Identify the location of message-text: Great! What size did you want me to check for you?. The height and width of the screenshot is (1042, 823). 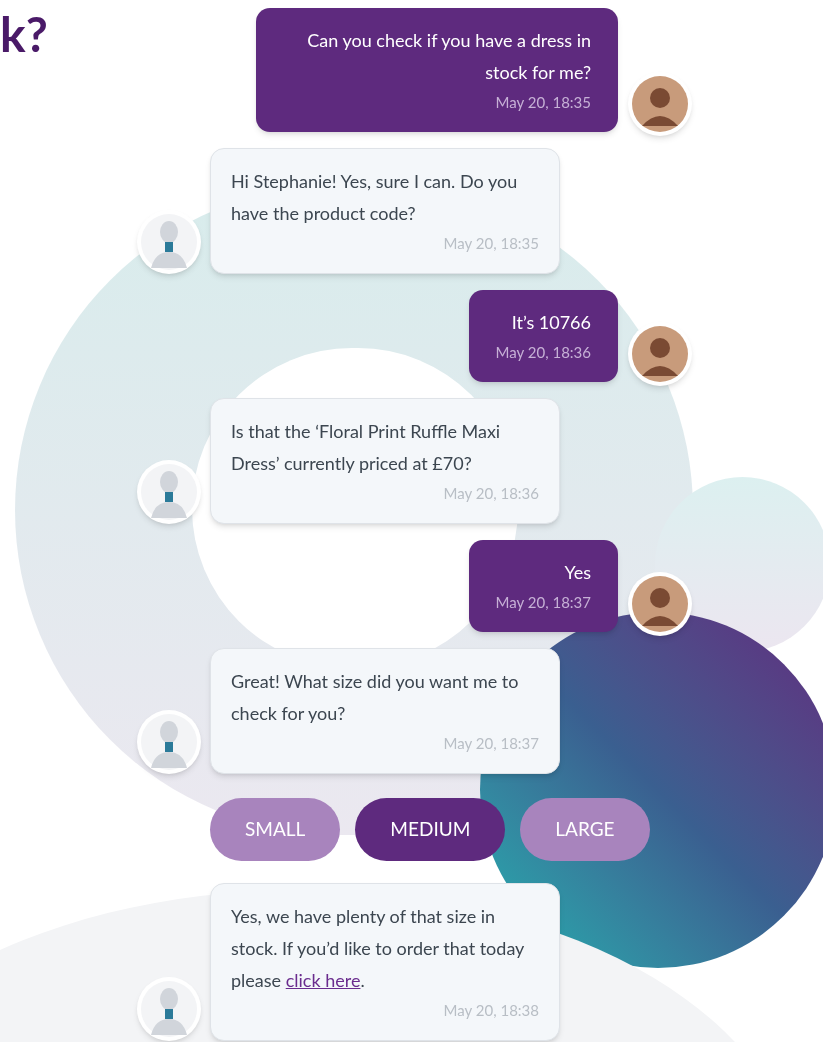
(375, 697).